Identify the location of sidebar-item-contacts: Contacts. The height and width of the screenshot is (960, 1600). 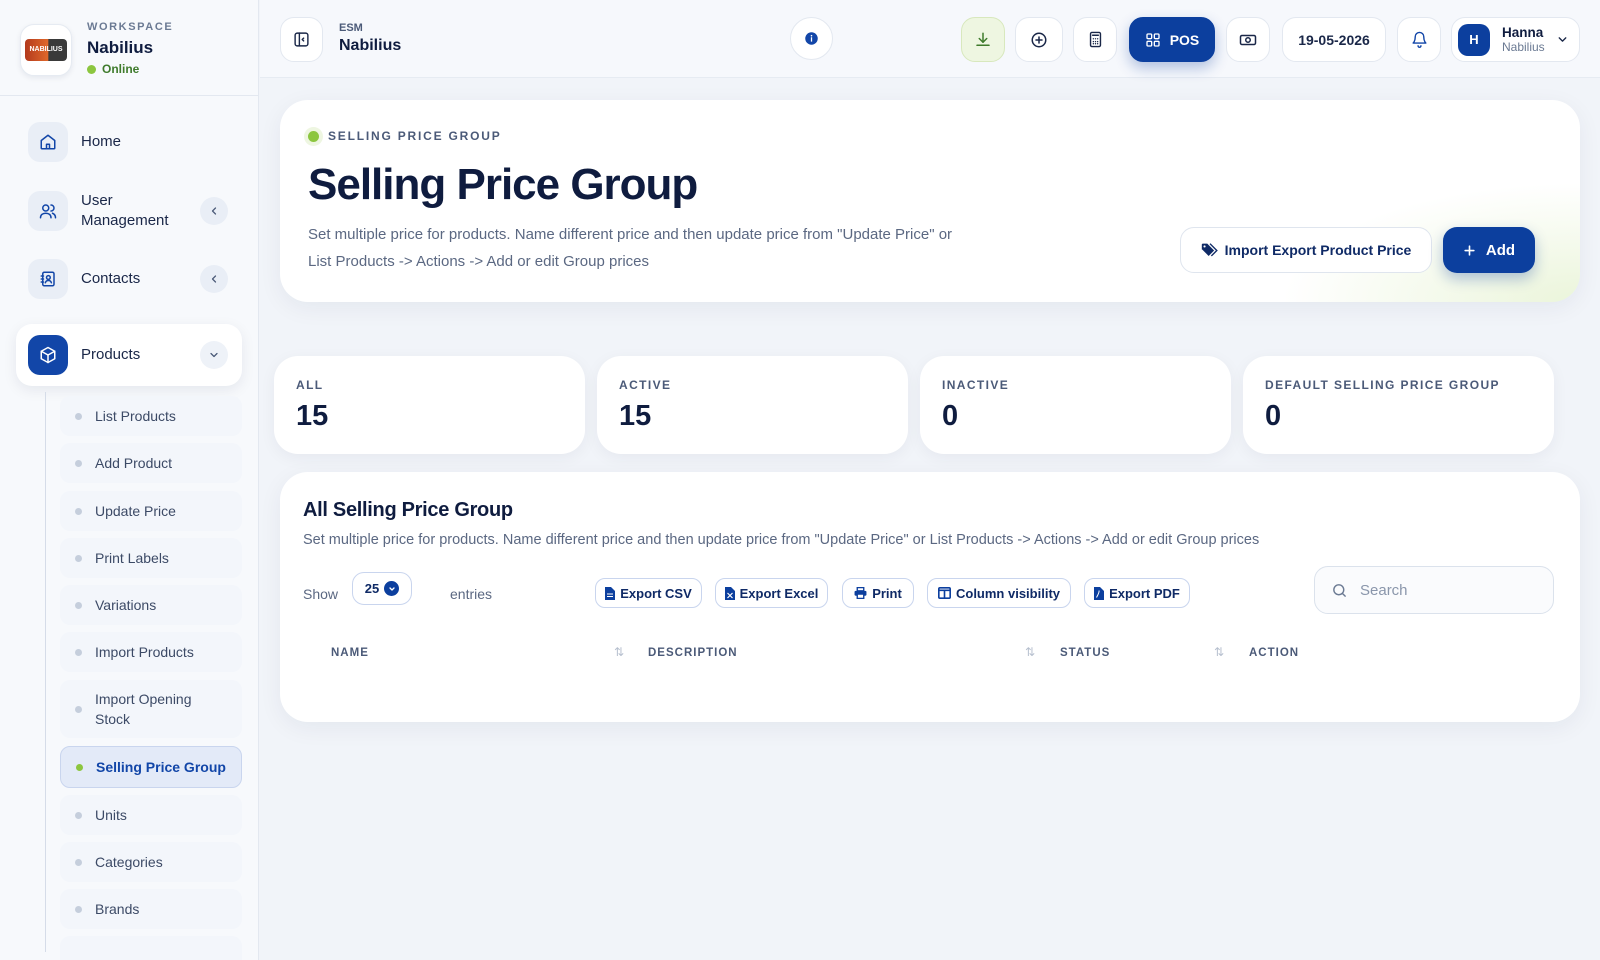
(129, 279).